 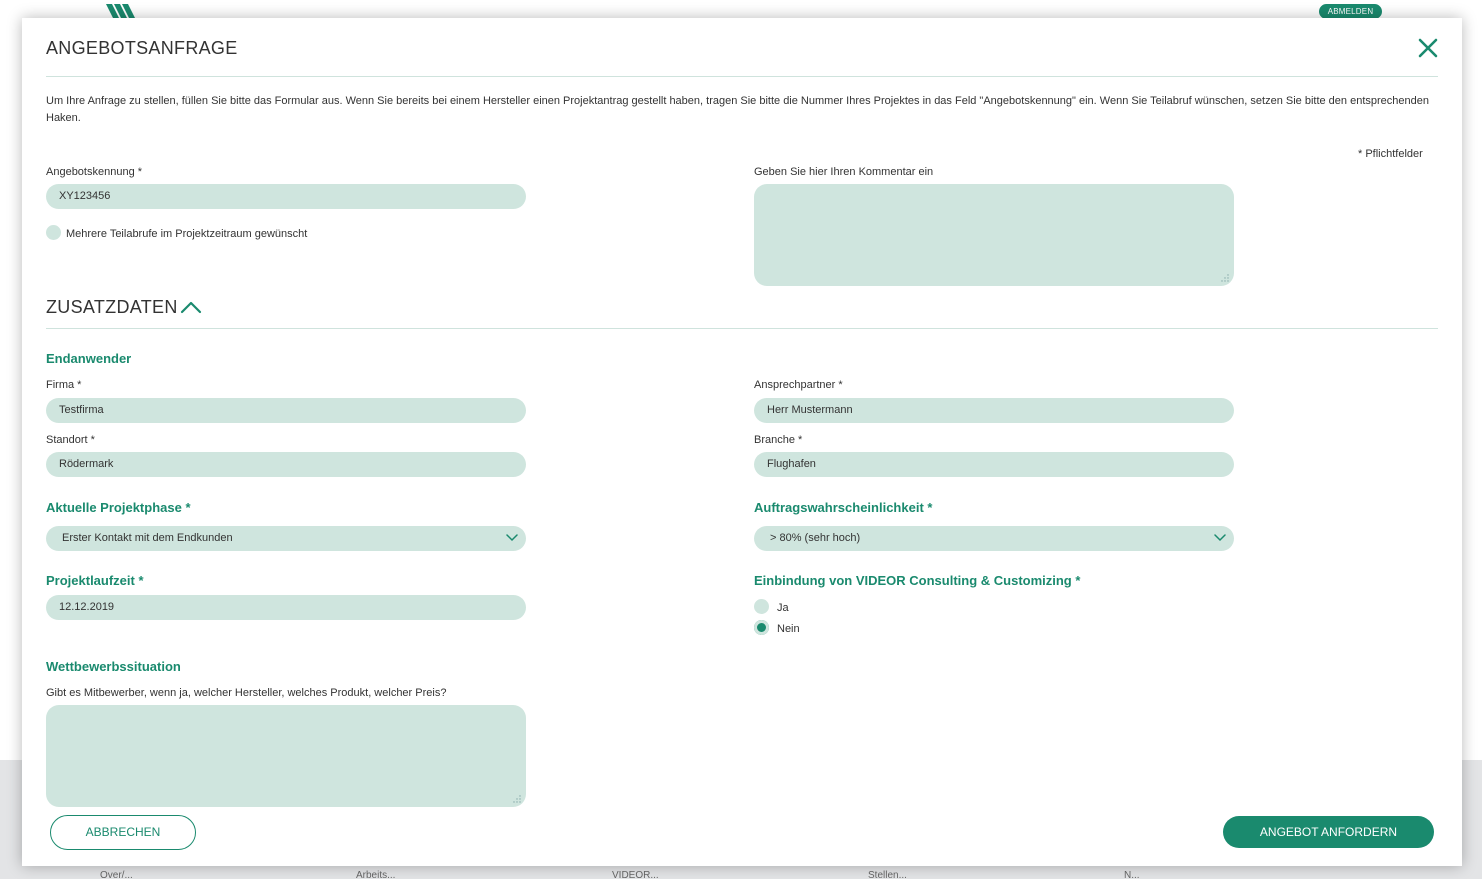 I want to click on close-icon, so click(x=1428, y=48).